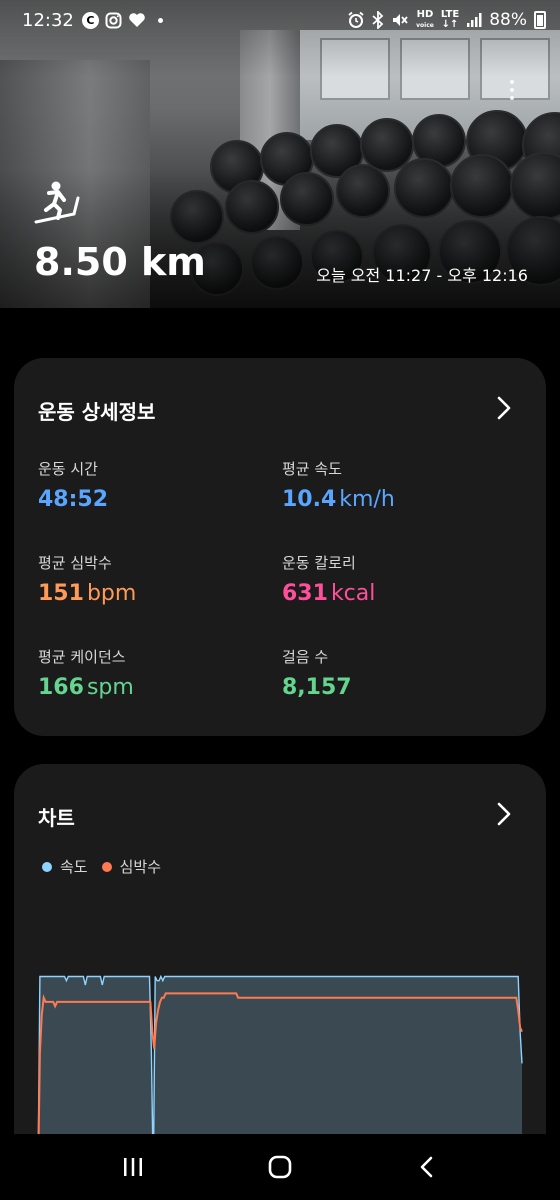 The image size is (560, 1200). Describe the element at coordinates (133, 1167) in the screenshot. I see `recent-apps-icon` at that location.